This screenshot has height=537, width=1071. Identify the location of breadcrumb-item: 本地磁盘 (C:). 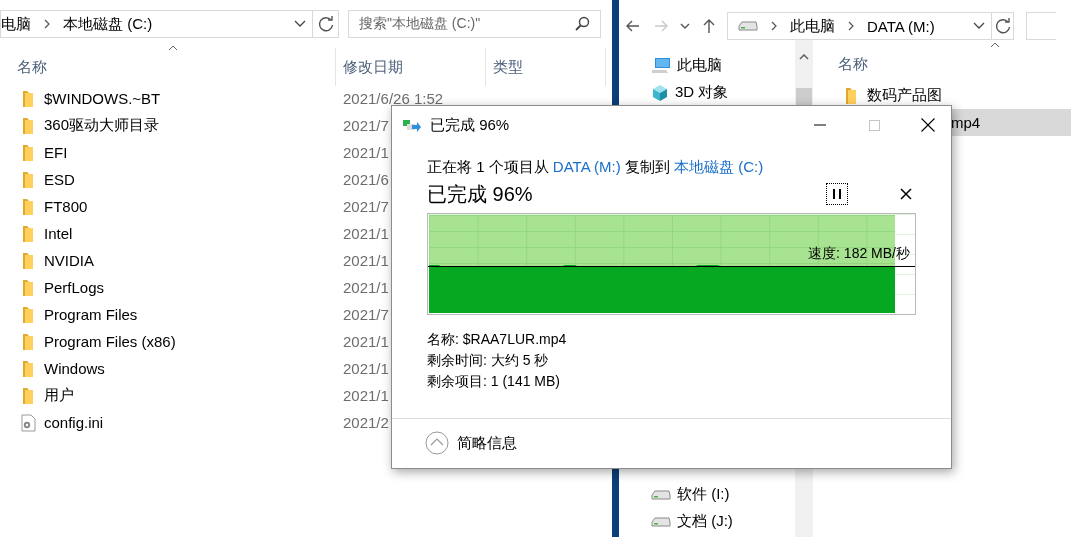
(108, 24).